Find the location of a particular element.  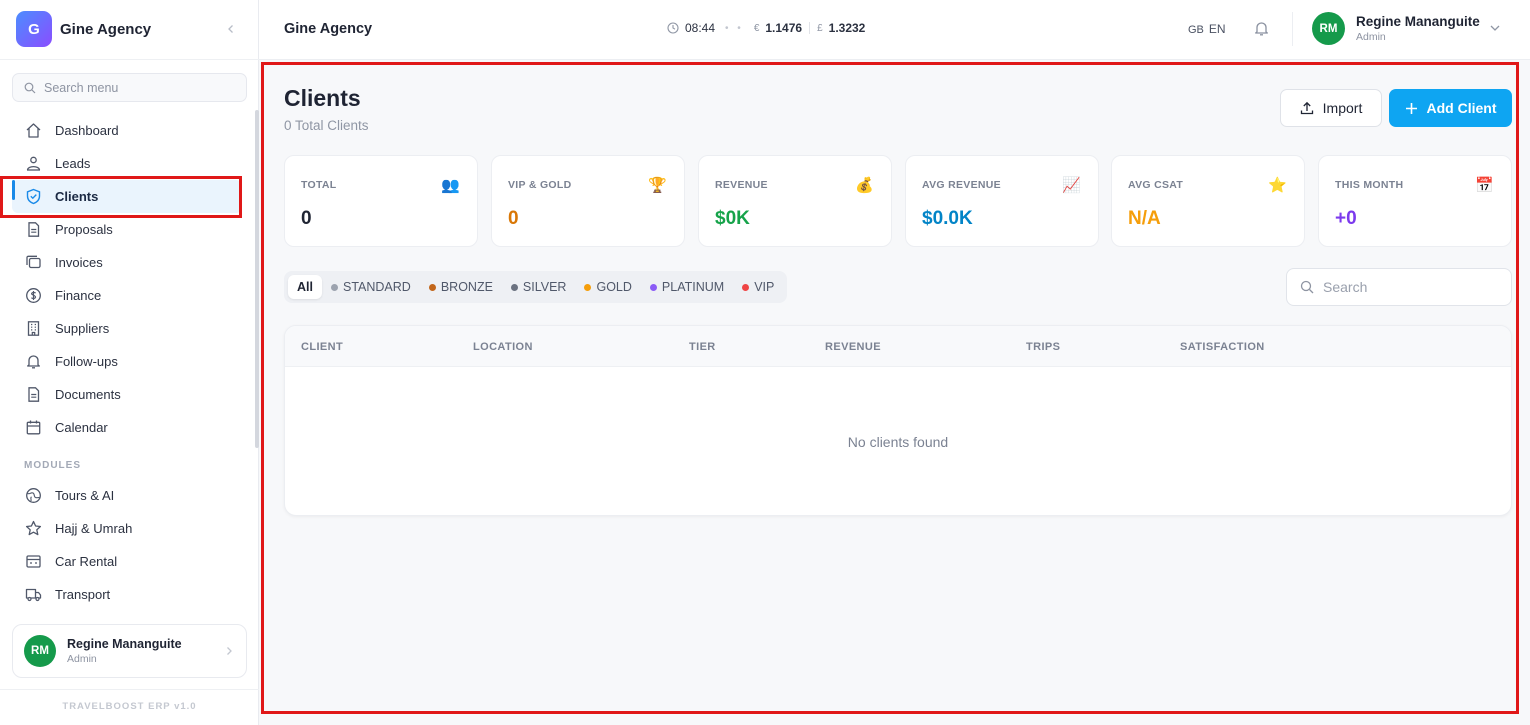

sidebar-item-hajj-umrah: Hajj & Umrah is located at coordinates (127, 528).